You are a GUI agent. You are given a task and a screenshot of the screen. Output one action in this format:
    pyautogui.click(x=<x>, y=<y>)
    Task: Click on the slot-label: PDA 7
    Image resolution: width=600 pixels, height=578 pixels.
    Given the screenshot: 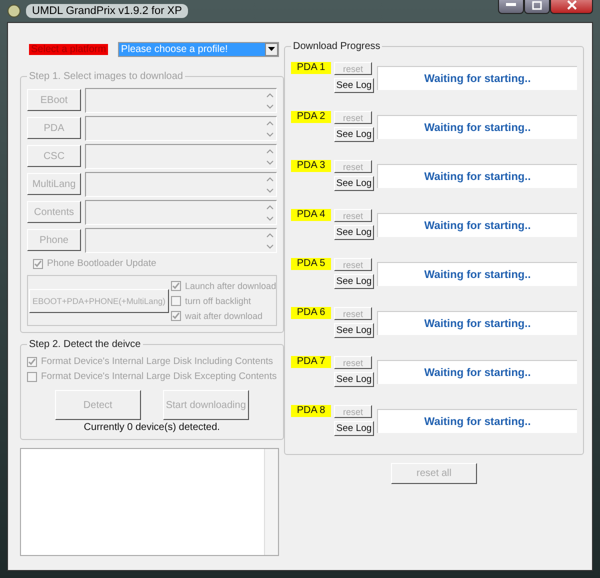 What is the action you would take?
    pyautogui.click(x=311, y=362)
    